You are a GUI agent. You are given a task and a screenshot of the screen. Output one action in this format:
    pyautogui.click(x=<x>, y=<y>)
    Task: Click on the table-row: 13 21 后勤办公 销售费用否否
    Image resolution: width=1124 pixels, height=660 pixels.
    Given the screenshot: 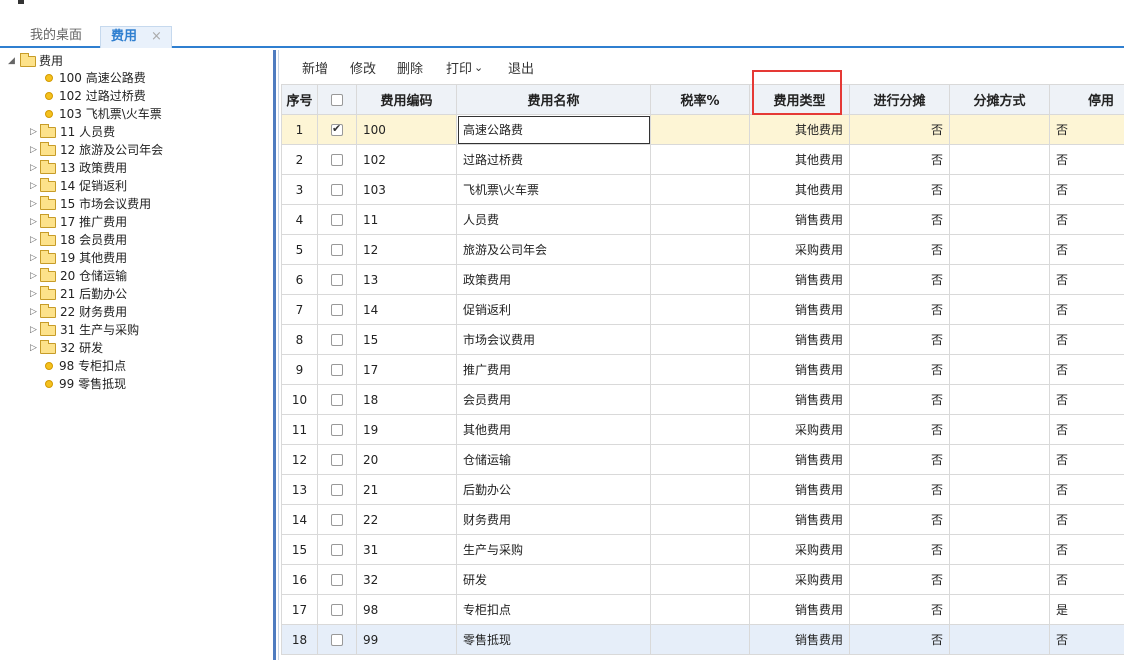 What is the action you would take?
    pyautogui.click(x=702, y=489)
    